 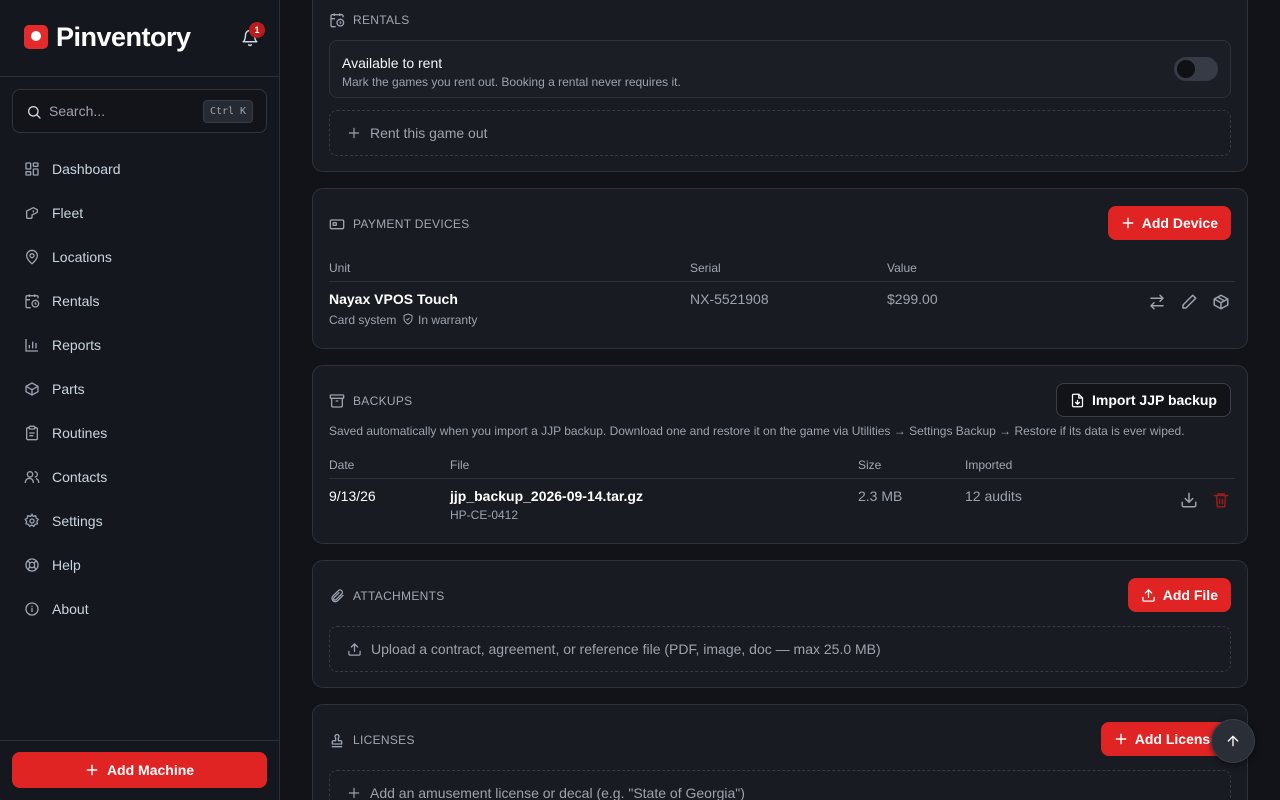 I want to click on credit-card-icon, so click(x=337, y=224).